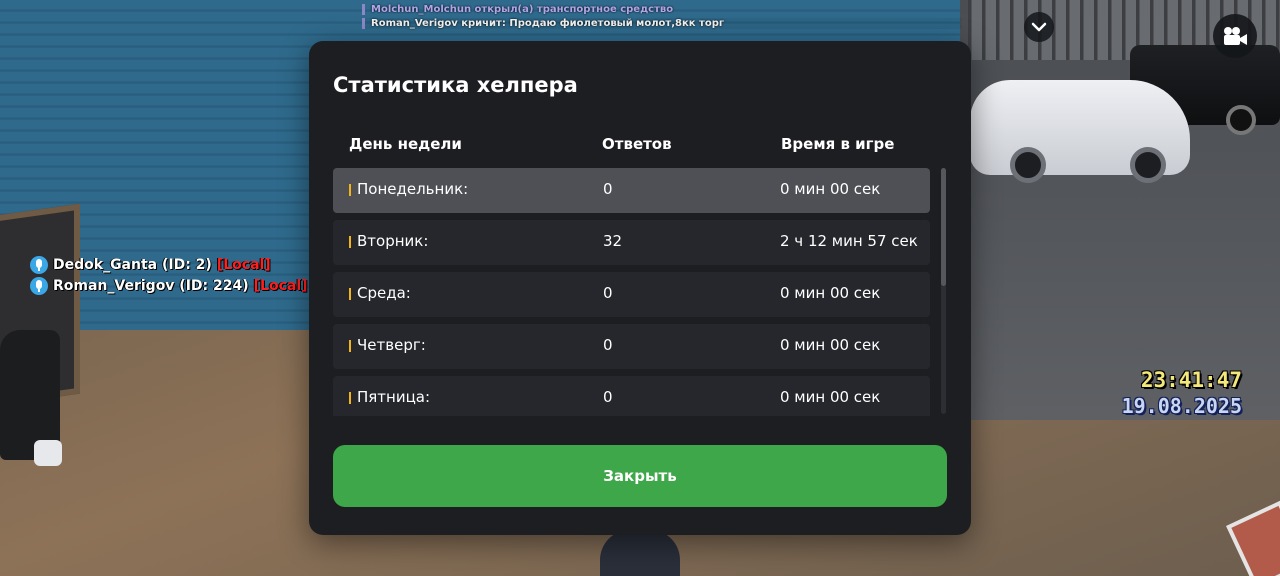 This screenshot has width=1280, height=576. I want to click on column-header-day: День недели, so click(405, 144).